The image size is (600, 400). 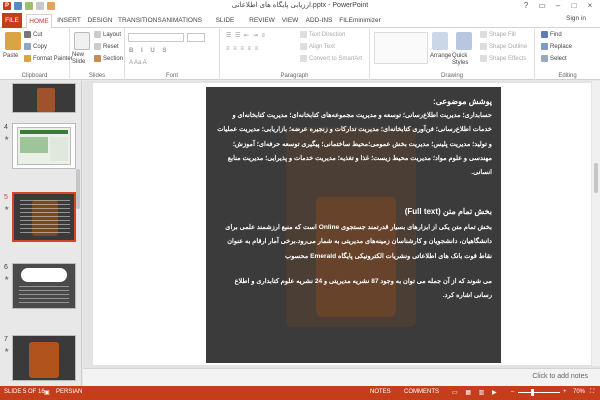 I want to click on zoom-out-button: –, so click(x=512, y=392).